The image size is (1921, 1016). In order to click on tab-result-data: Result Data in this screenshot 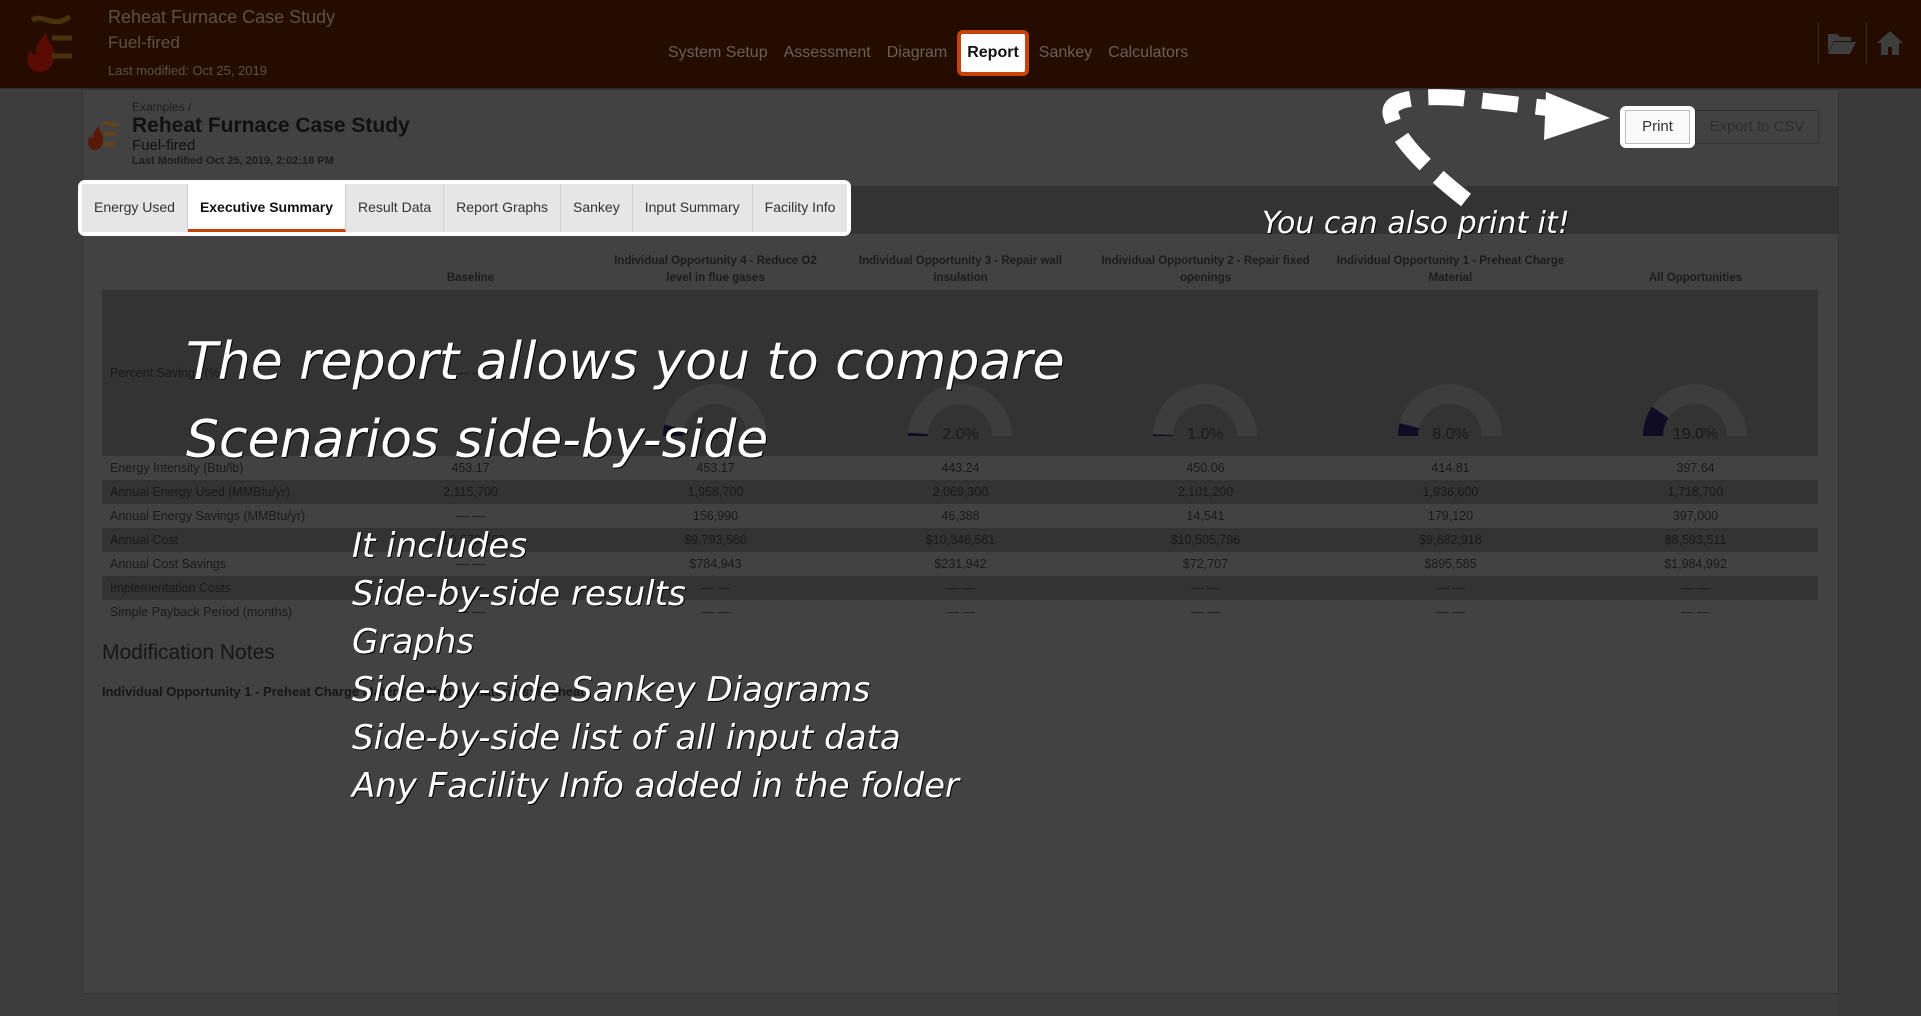, I will do `click(395, 208)`.